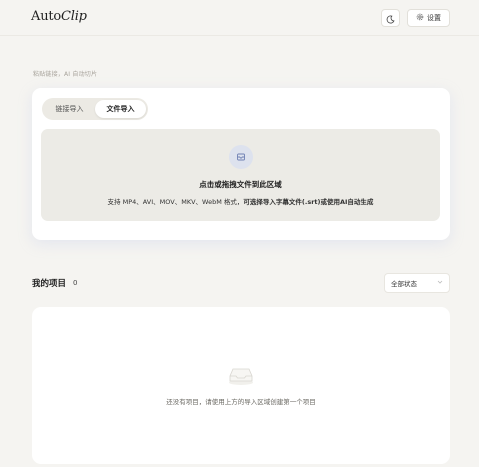 The image size is (479, 467). I want to click on empty-inbox-icon, so click(241, 375).